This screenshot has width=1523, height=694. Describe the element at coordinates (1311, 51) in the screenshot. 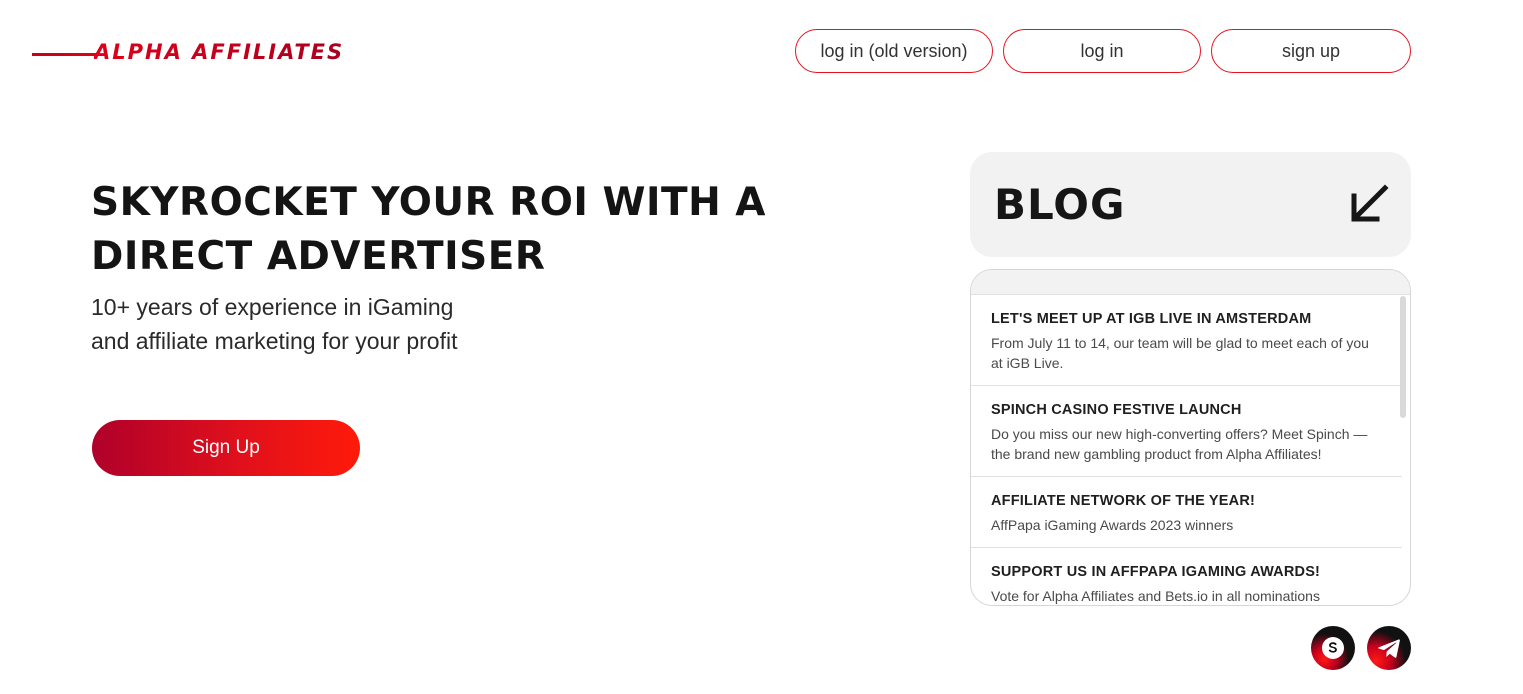

I see `signup-header-button: sign up` at that location.